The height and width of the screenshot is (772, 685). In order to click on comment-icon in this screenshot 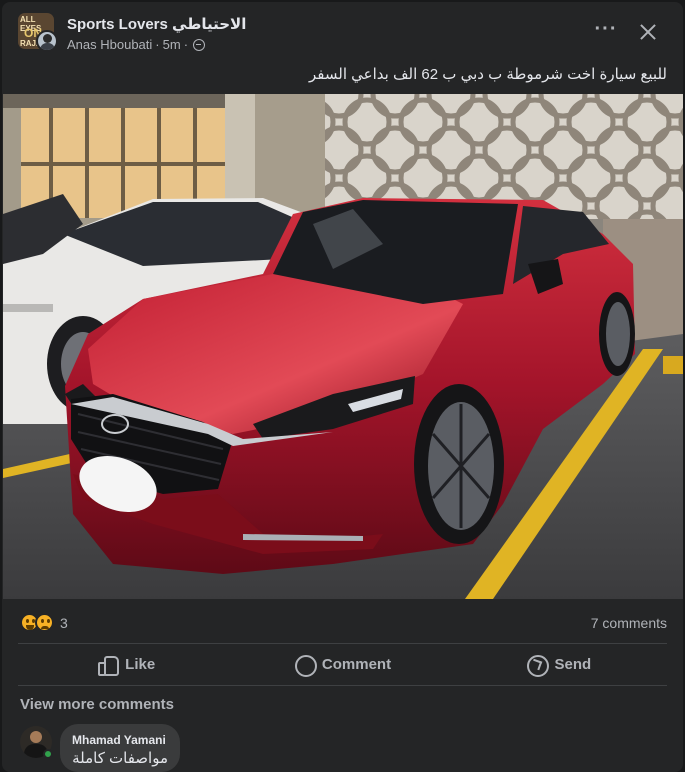, I will do `click(305, 665)`.